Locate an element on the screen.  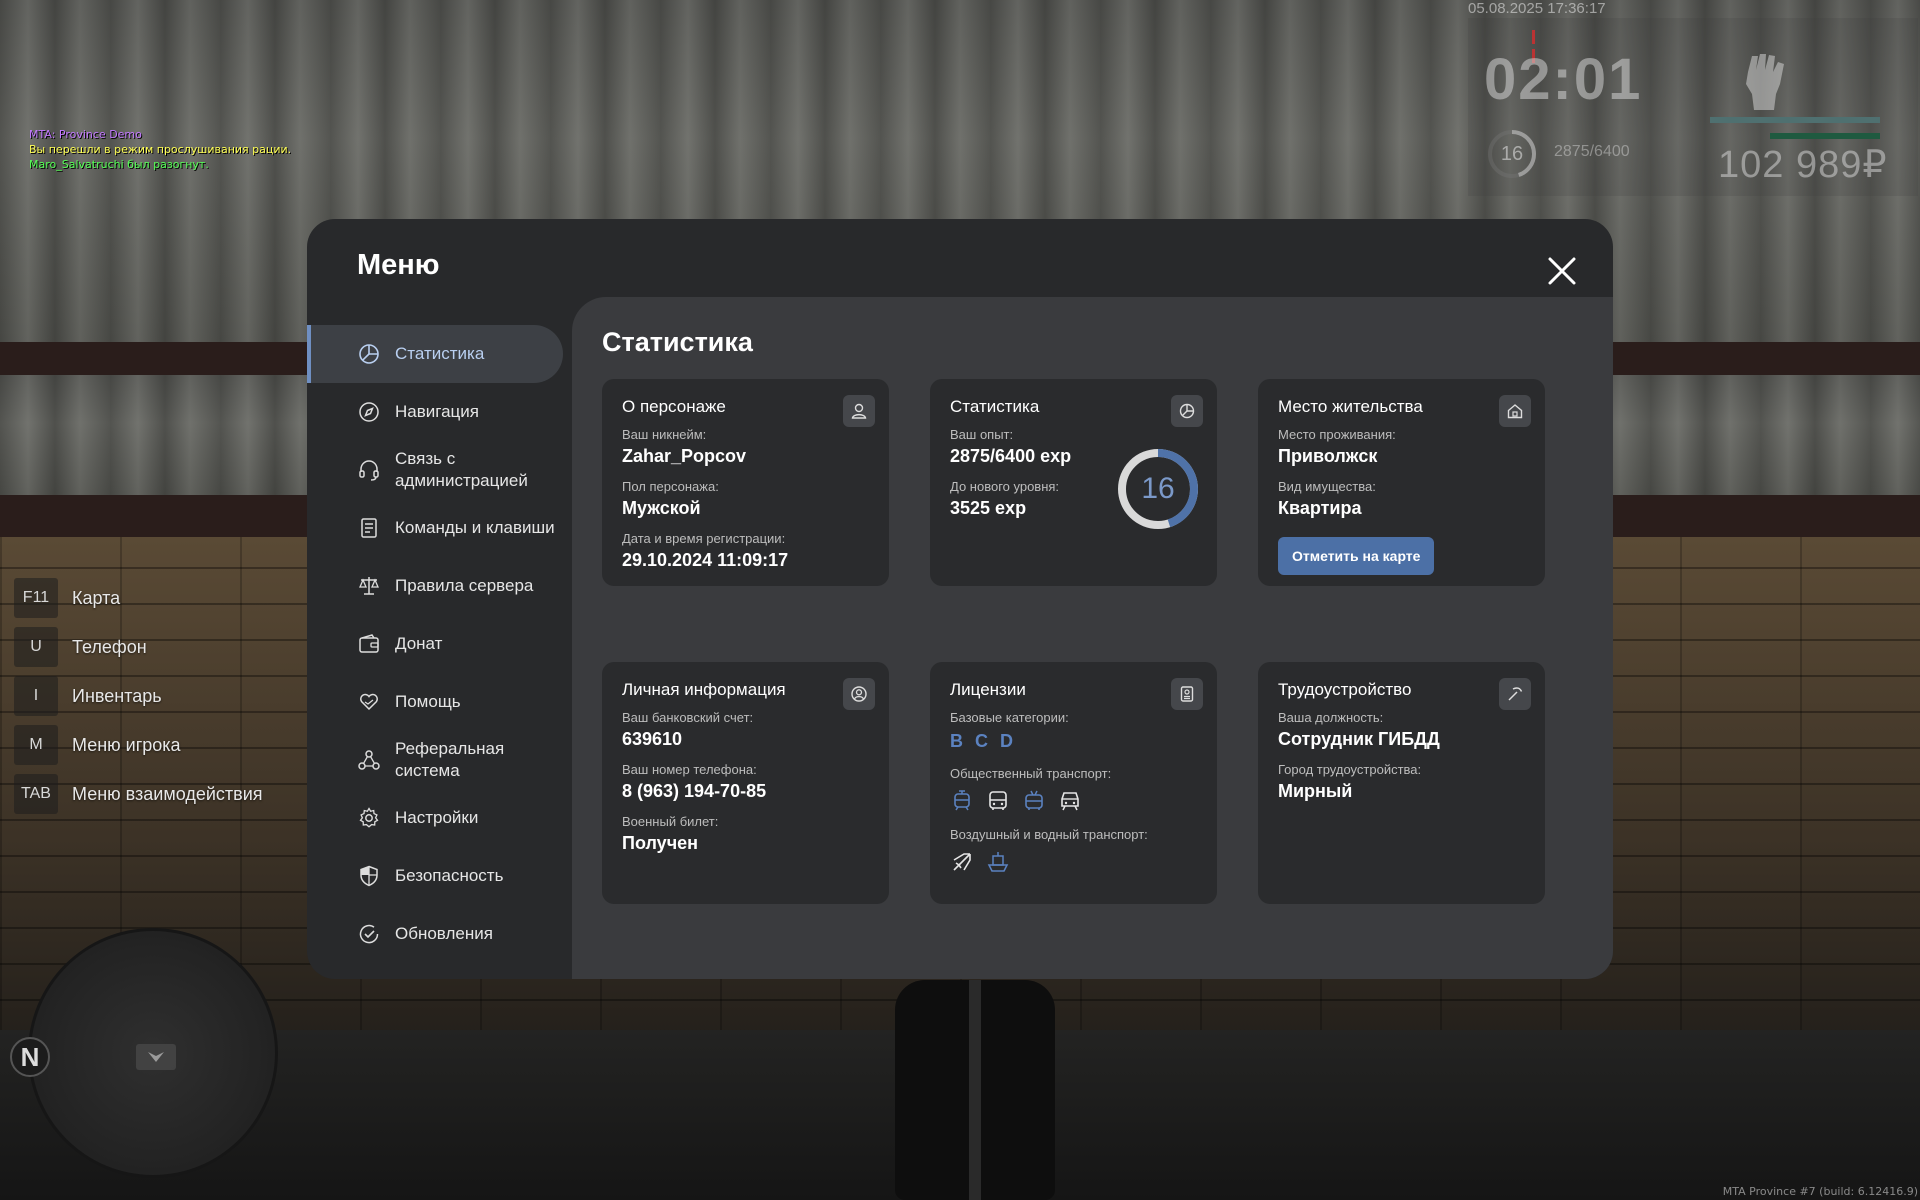
hotkey-label: Меню игрока is located at coordinates (126, 744).